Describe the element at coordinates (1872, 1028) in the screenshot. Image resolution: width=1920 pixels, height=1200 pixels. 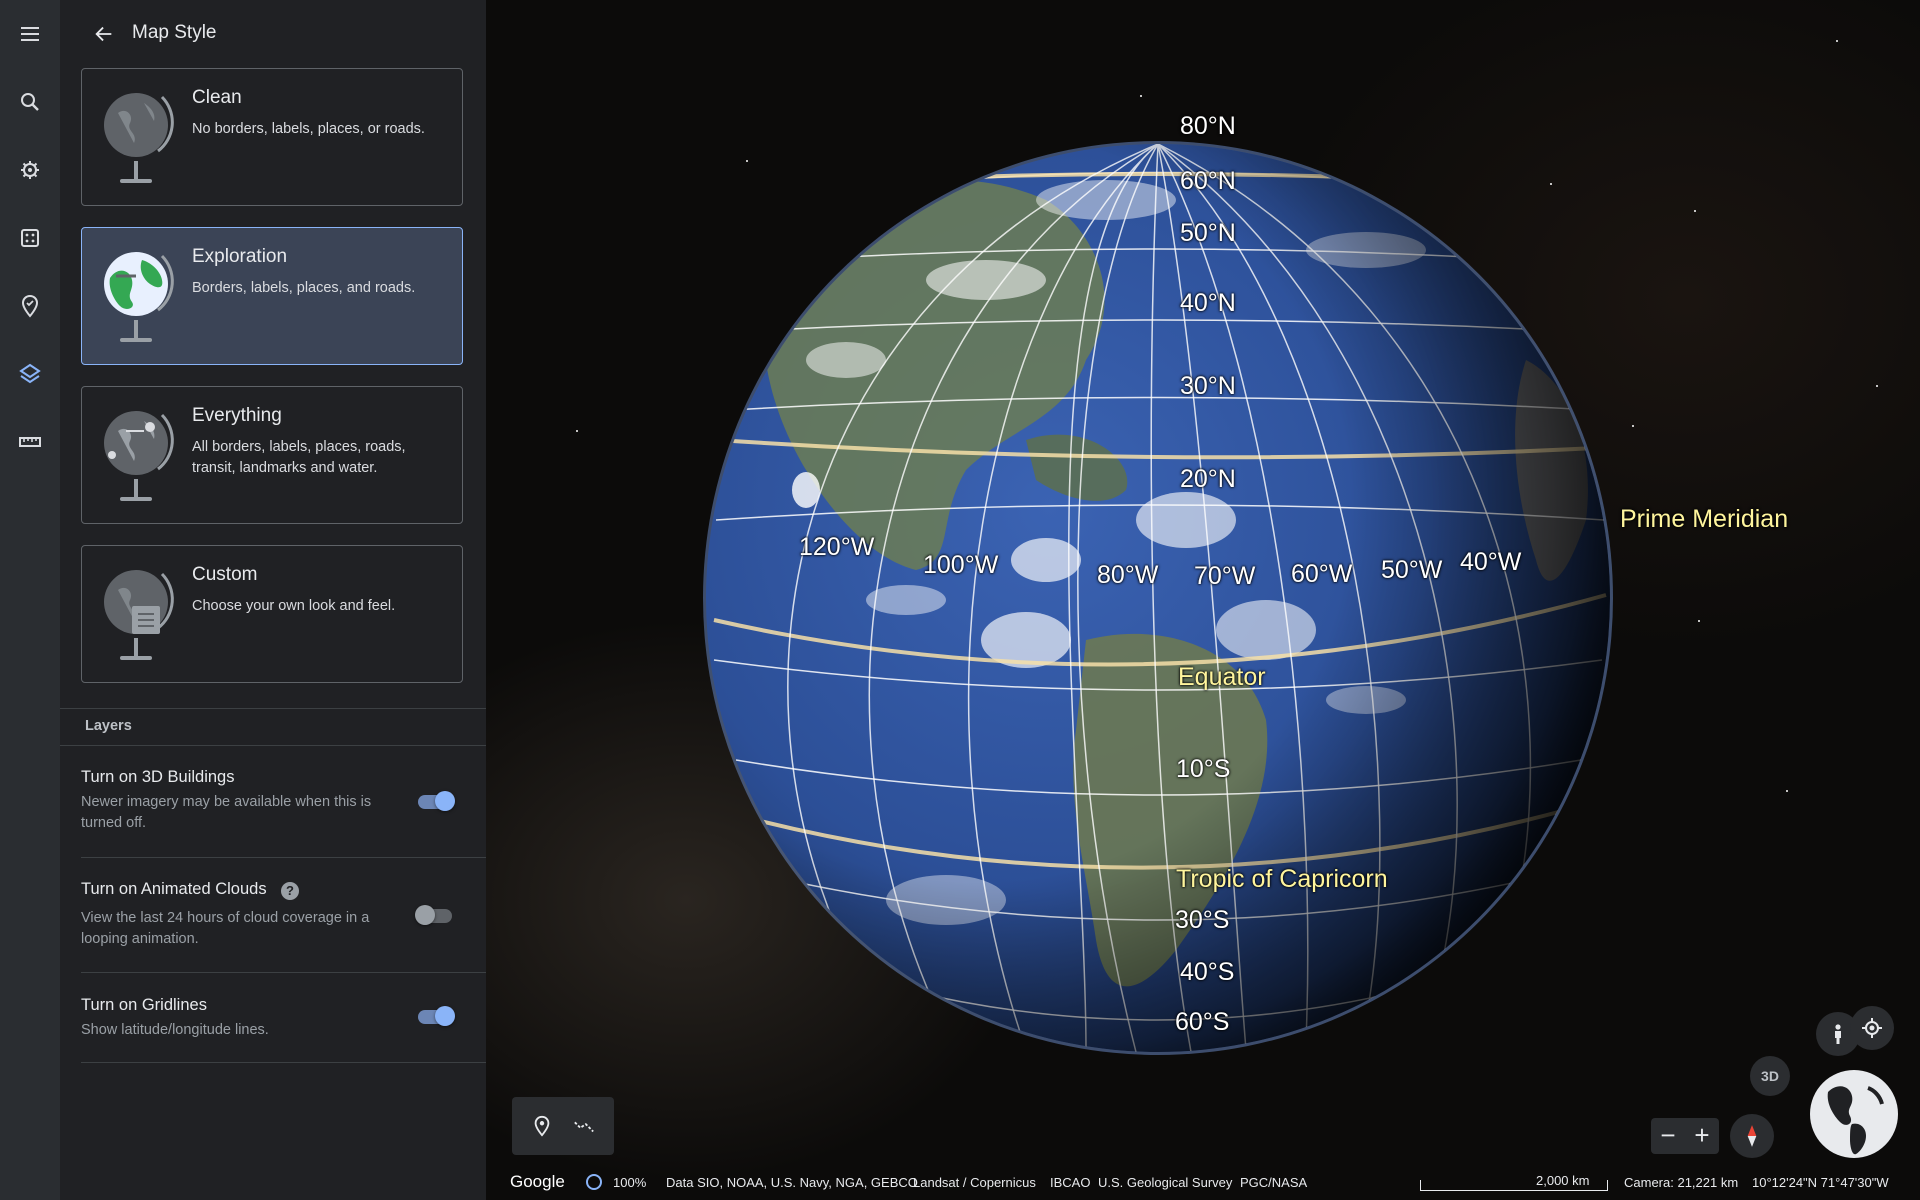
I see `my-location-icon` at that location.